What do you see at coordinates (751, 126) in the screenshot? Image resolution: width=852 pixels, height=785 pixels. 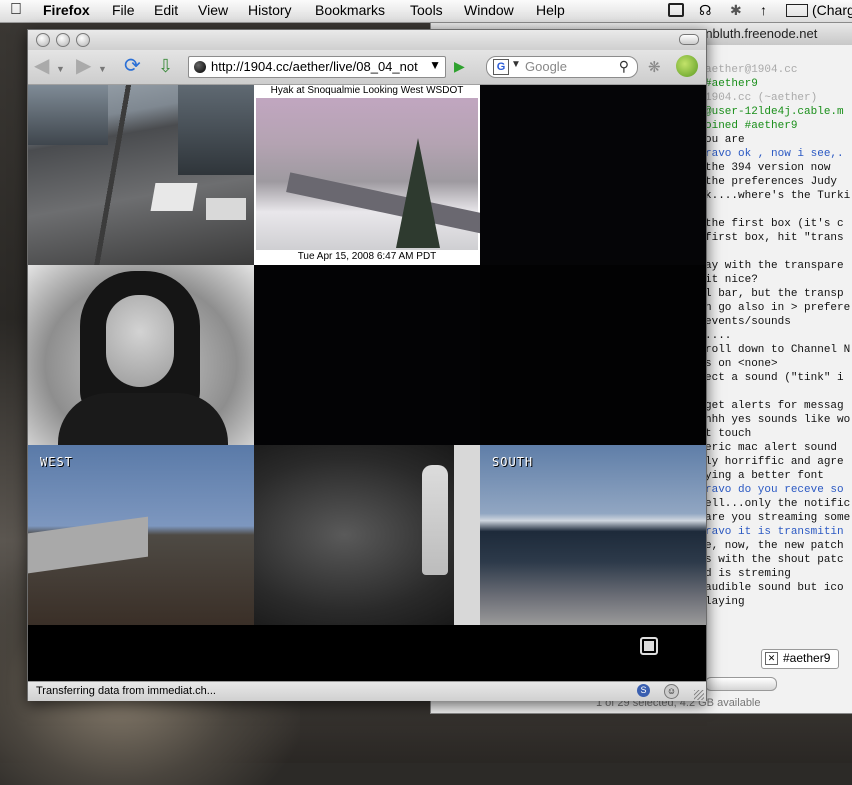 I see `irc-chat-line: oined #aether9` at bounding box center [751, 126].